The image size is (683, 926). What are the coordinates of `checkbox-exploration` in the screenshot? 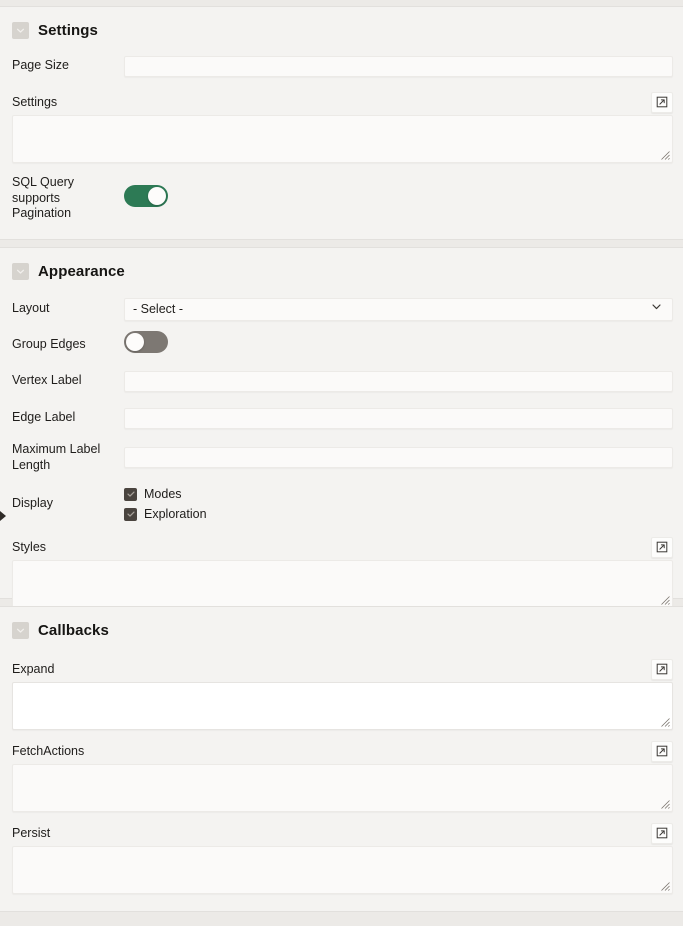 It's located at (130, 514).